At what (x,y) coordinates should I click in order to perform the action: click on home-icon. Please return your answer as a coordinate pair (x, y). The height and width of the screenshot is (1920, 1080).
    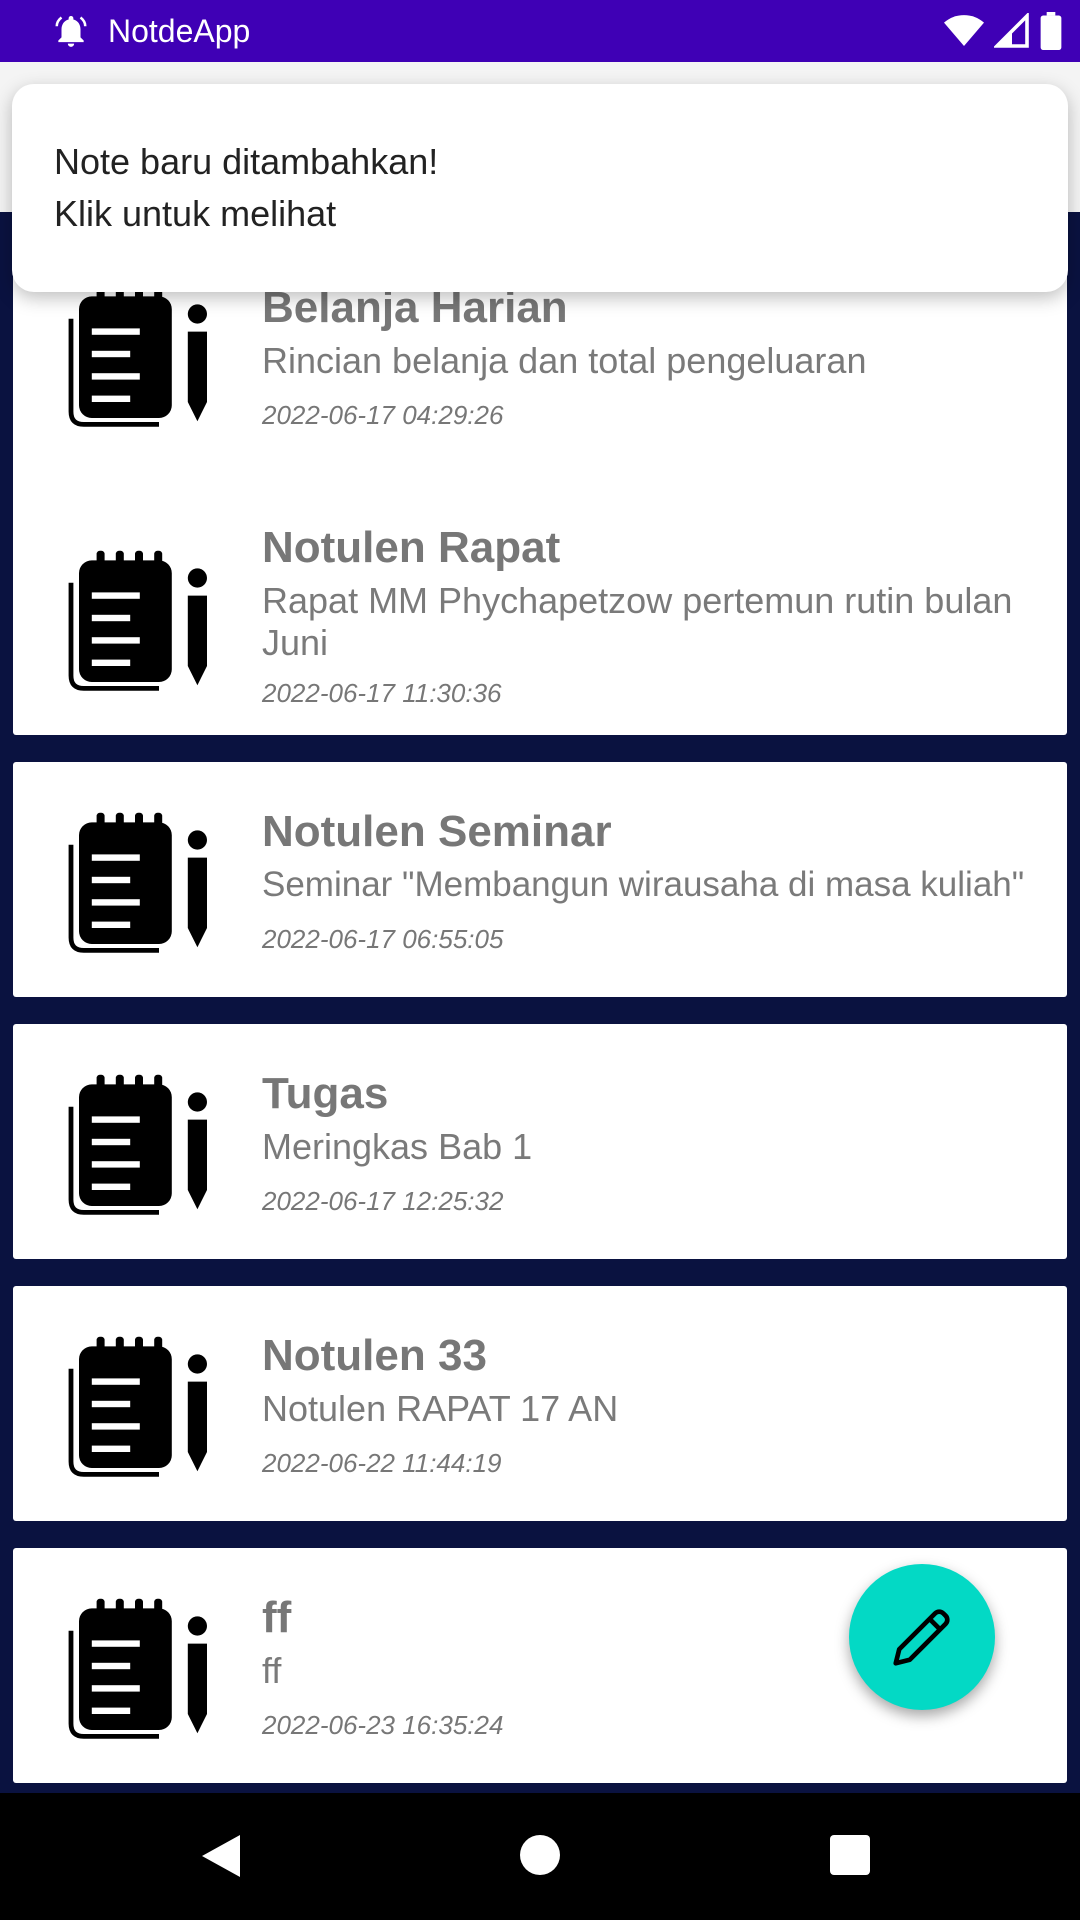
    Looking at the image, I should click on (540, 1855).